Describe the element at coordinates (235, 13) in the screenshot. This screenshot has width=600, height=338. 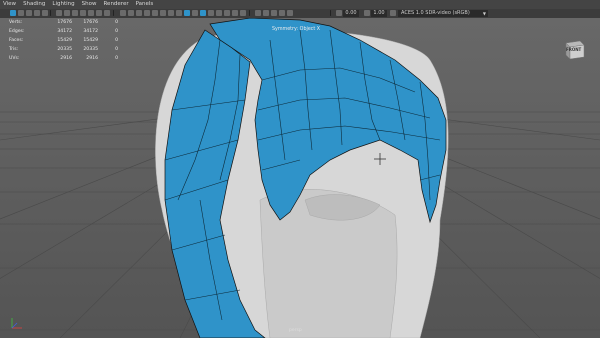
I see `motion-blur-icon` at that location.